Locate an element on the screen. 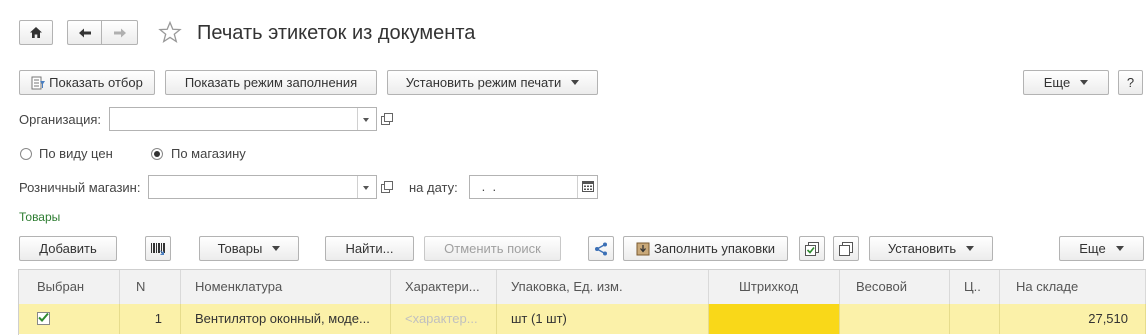  column-header: Штрихкод is located at coordinates (774, 287).